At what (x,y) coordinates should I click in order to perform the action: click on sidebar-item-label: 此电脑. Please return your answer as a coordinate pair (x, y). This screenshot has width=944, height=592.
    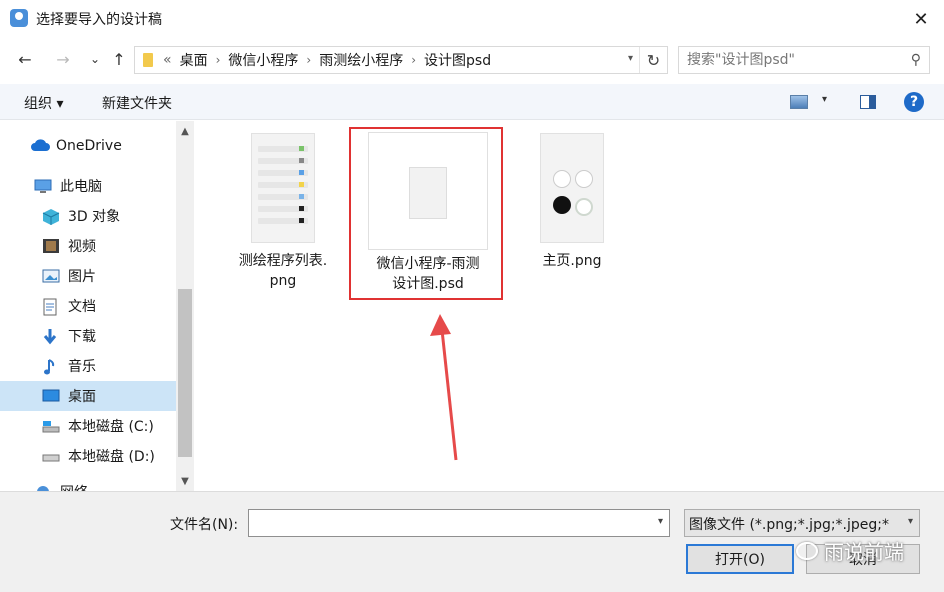
    Looking at the image, I should click on (81, 187).